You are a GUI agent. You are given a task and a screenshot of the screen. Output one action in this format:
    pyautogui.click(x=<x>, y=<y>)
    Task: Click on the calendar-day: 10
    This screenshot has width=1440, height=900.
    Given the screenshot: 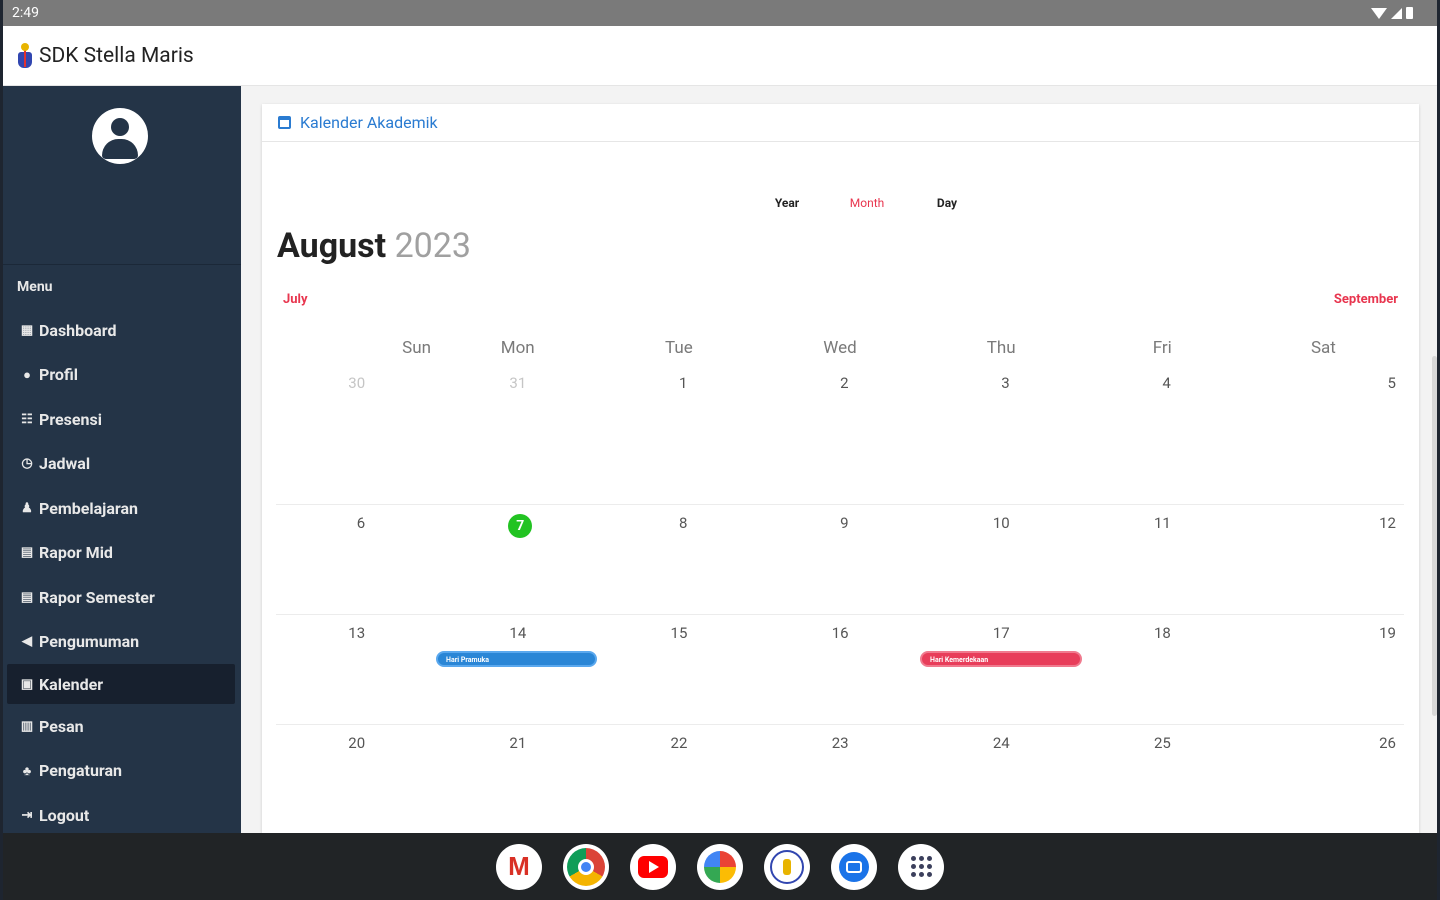 What is the action you would take?
    pyautogui.click(x=1001, y=559)
    